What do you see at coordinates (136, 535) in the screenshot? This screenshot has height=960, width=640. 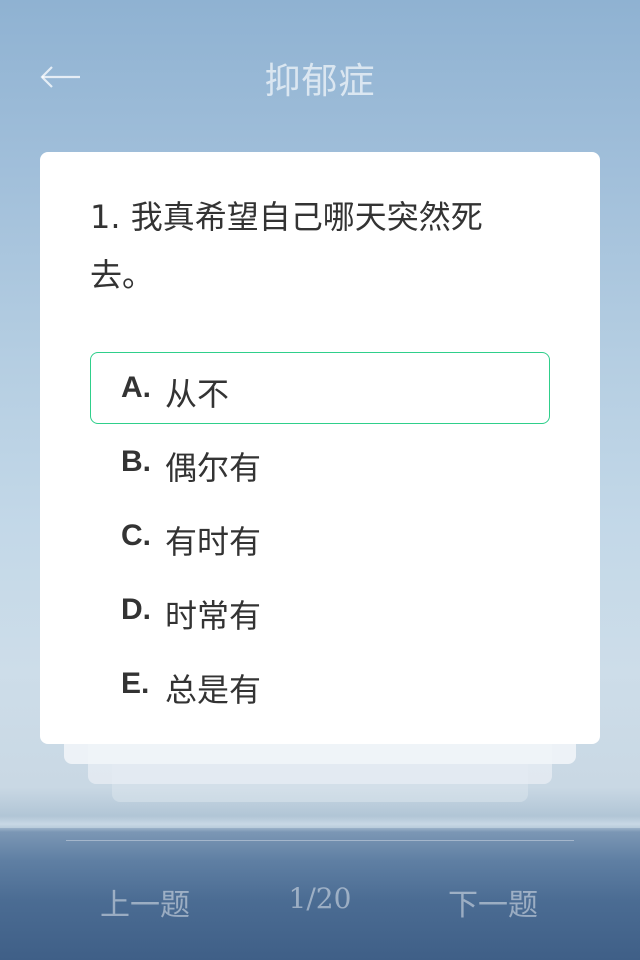 I see `option-letter: C.` at bounding box center [136, 535].